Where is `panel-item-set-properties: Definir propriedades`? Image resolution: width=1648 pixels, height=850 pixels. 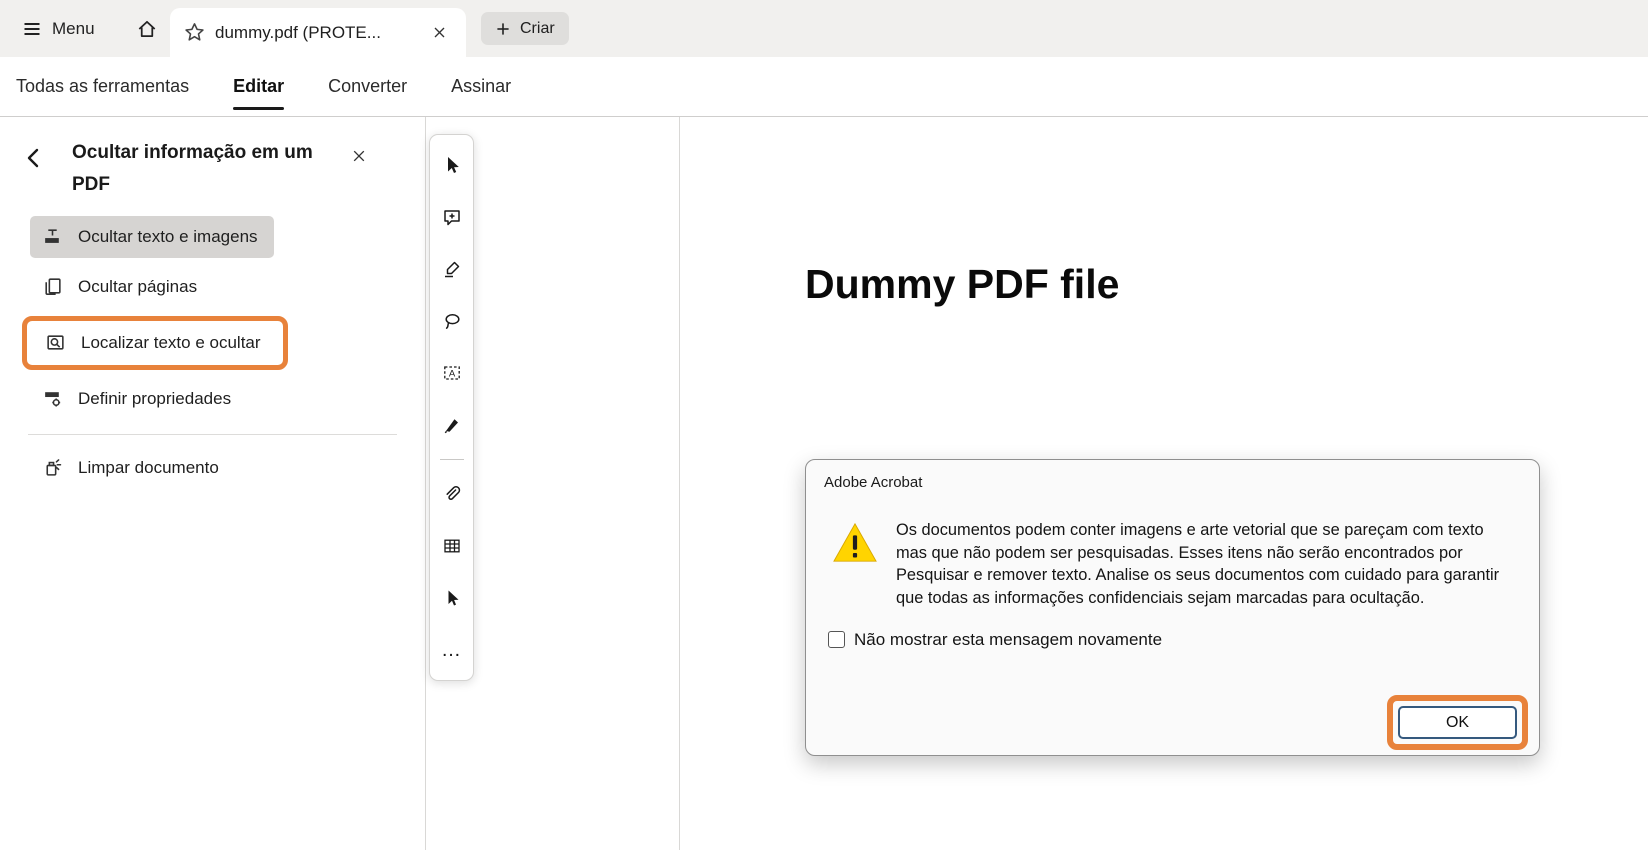
panel-item-set-properties: Definir propriedades is located at coordinates (138, 399).